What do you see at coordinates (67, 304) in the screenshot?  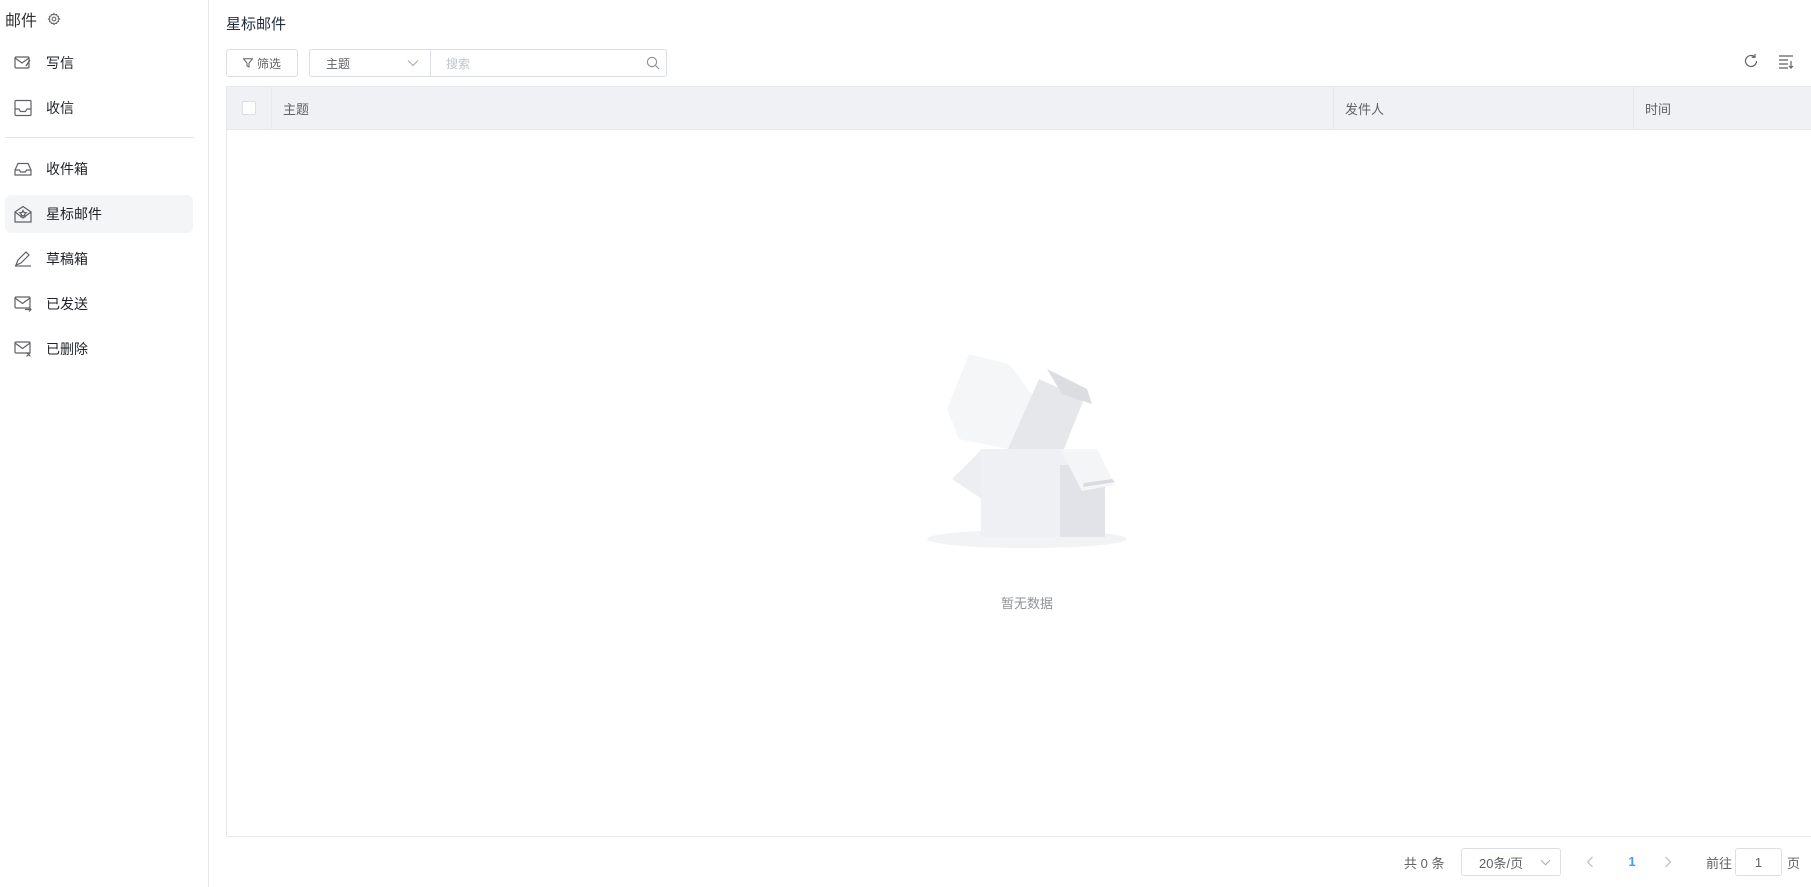 I see `sidebar-item-label: 已发送` at bounding box center [67, 304].